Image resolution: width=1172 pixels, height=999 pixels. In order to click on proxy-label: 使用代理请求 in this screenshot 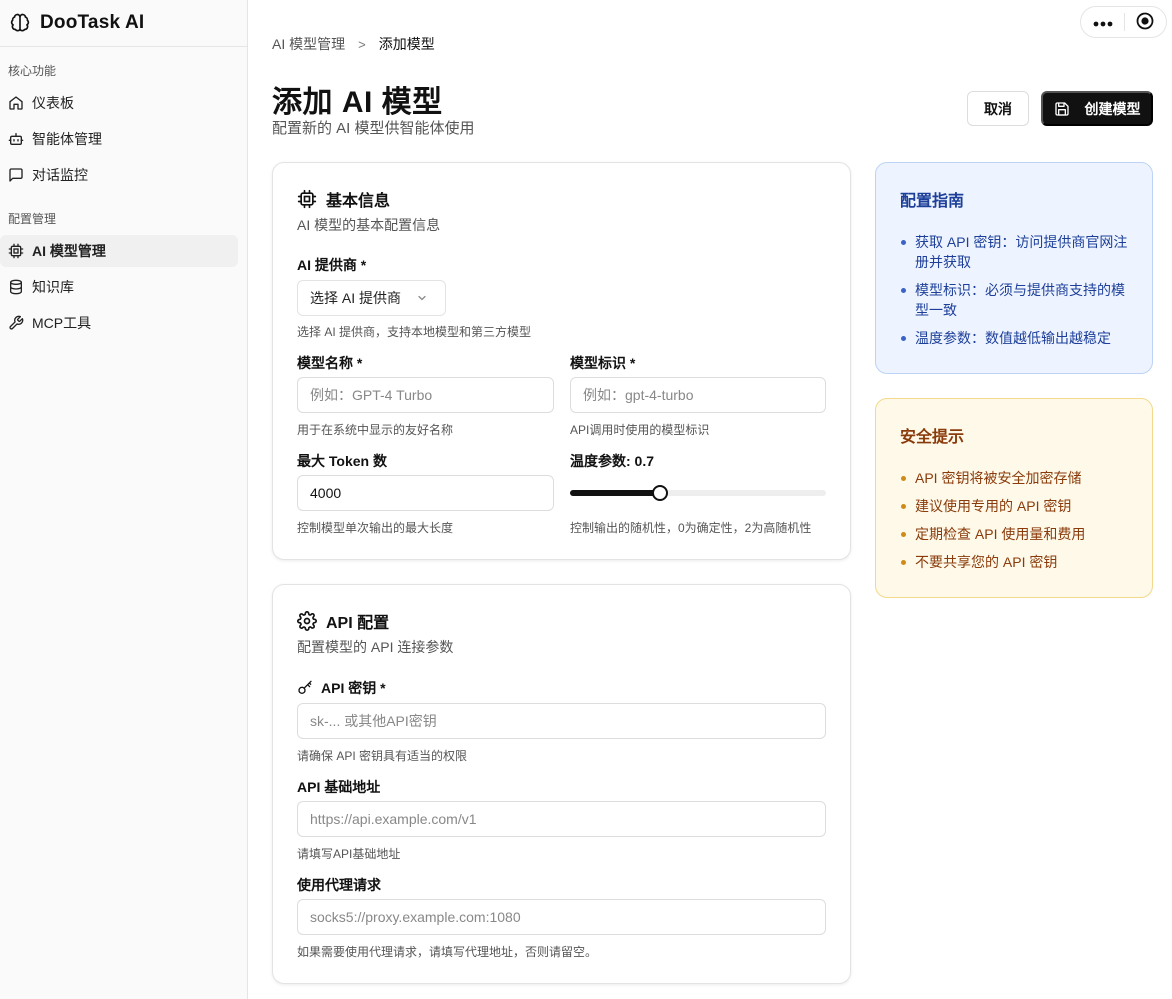, I will do `click(339, 885)`.